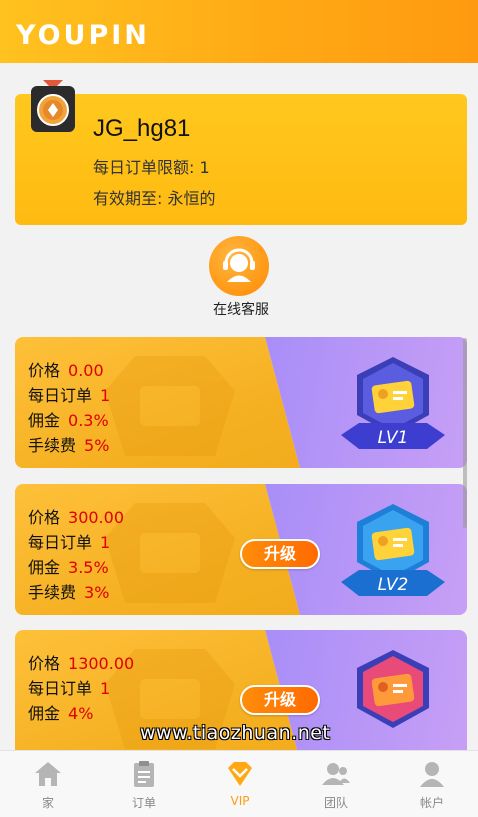 The width and height of the screenshot is (478, 817). Describe the element at coordinates (431, 803) in the screenshot. I see `tab-account-label: 帐户` at that location.